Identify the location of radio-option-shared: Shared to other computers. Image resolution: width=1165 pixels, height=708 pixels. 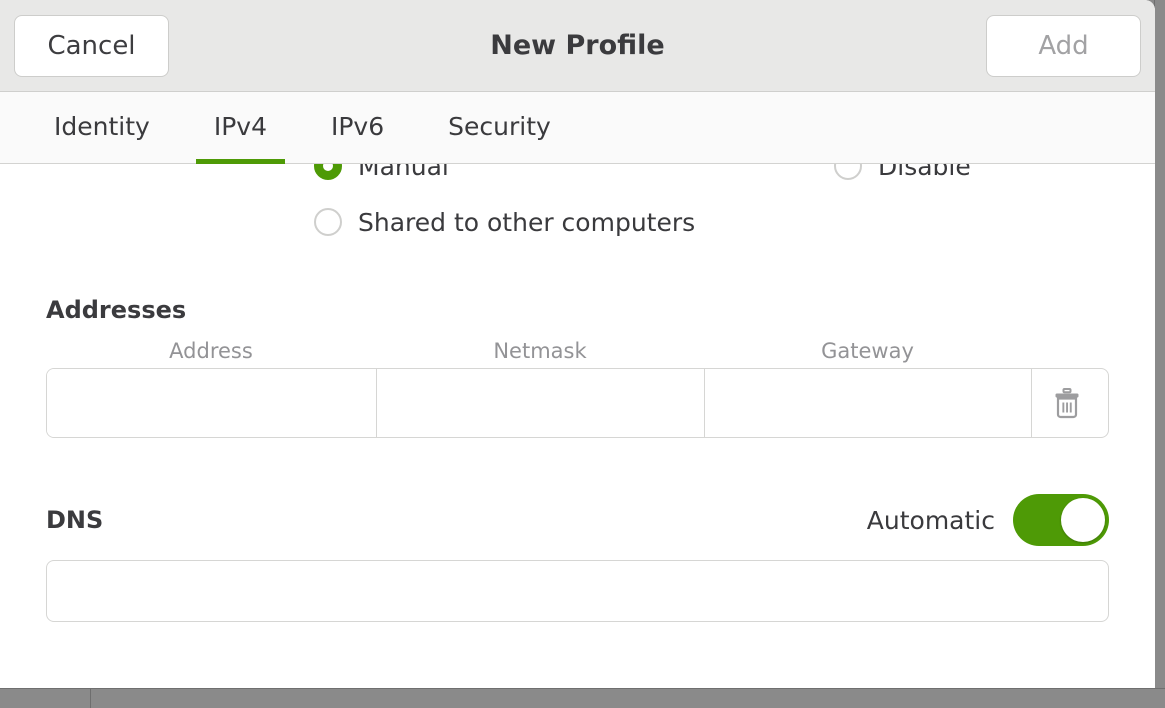
(711, 222).